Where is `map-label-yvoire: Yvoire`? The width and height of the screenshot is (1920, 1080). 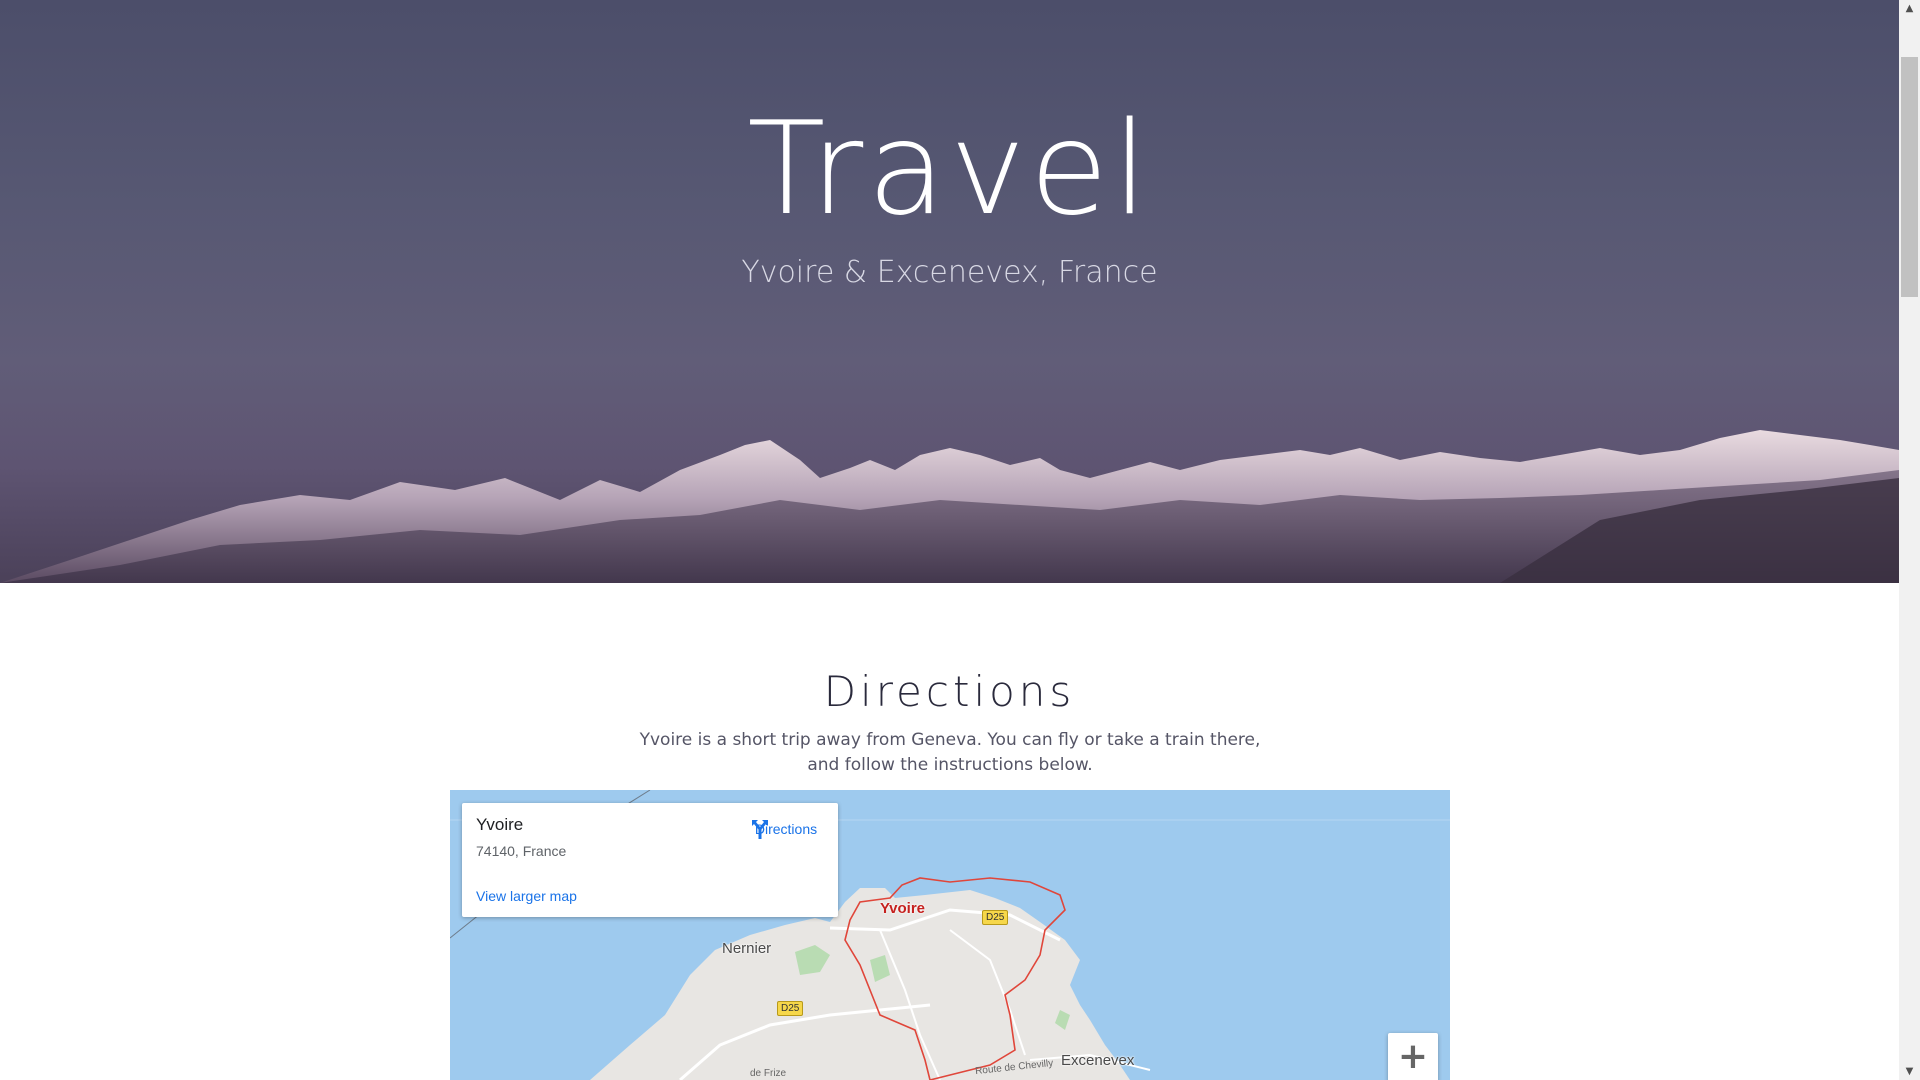 map-label-yvoire: Yvoire is located at coordinates (902, 908).